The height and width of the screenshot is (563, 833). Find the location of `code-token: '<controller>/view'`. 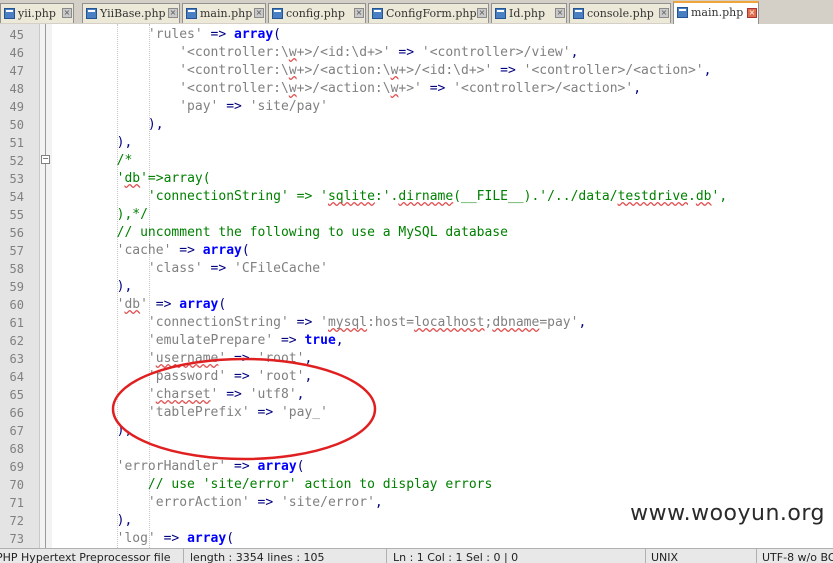

code-token: '<controller>/view' is located at coordinates (496, 52).